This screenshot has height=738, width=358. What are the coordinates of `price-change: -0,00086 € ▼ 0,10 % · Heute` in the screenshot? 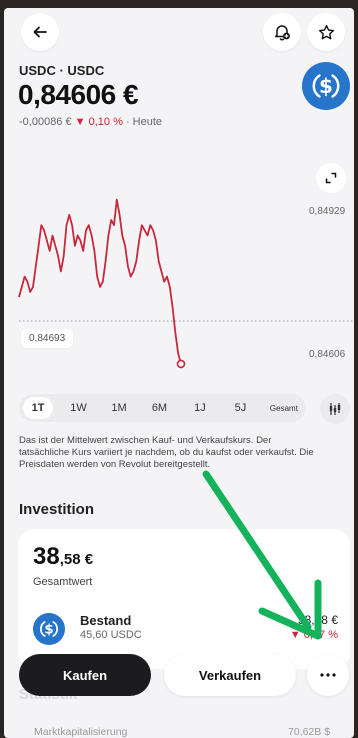 It's located at (90, 122).